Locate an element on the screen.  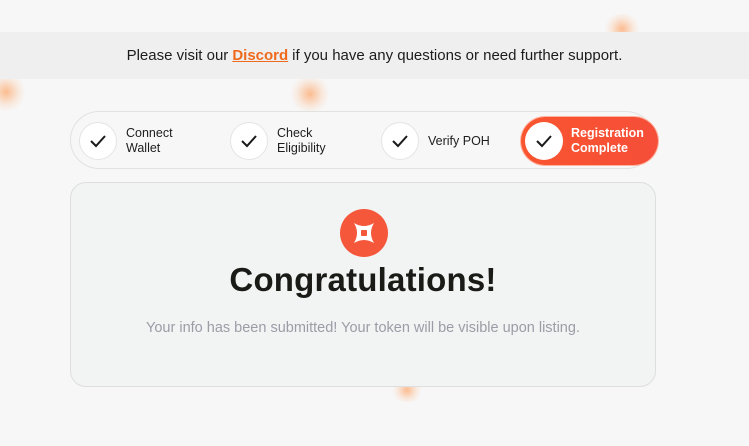
discord-link: Discord is located at coordinates (260, 55).